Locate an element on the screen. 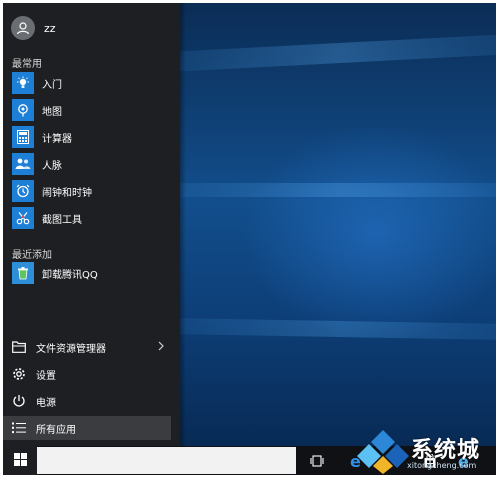 The image size is (499, 478). section-recently-added: 最近添加 is located at coordinates (32, 255).